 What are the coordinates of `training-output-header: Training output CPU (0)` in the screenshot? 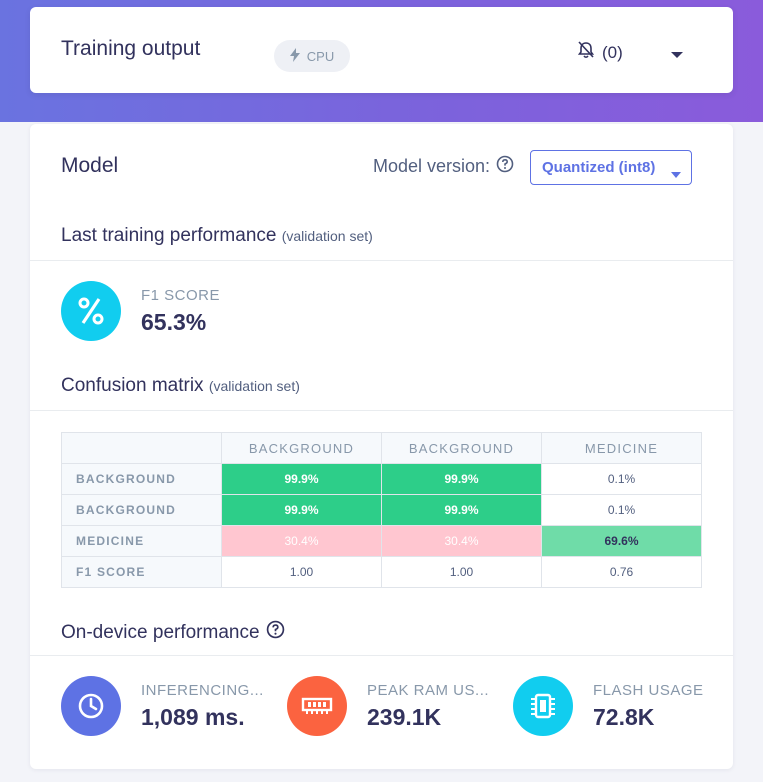 It's located at (381, 50).